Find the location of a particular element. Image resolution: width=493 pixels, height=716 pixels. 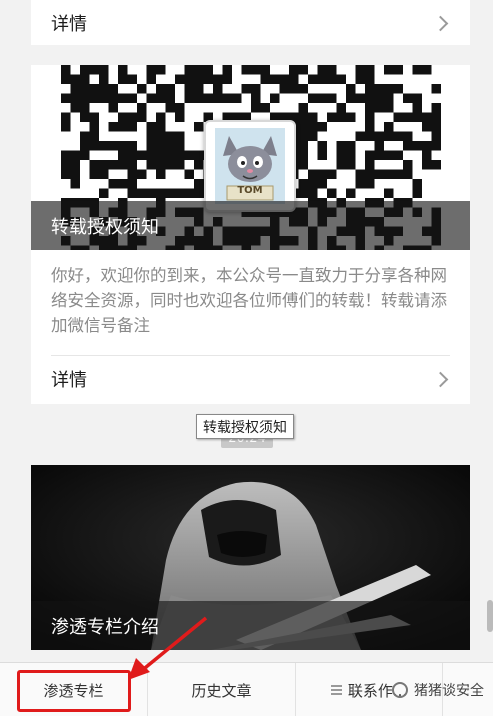

watermark-text: 猪猪谈安全 is located at coordinates (449, 691).